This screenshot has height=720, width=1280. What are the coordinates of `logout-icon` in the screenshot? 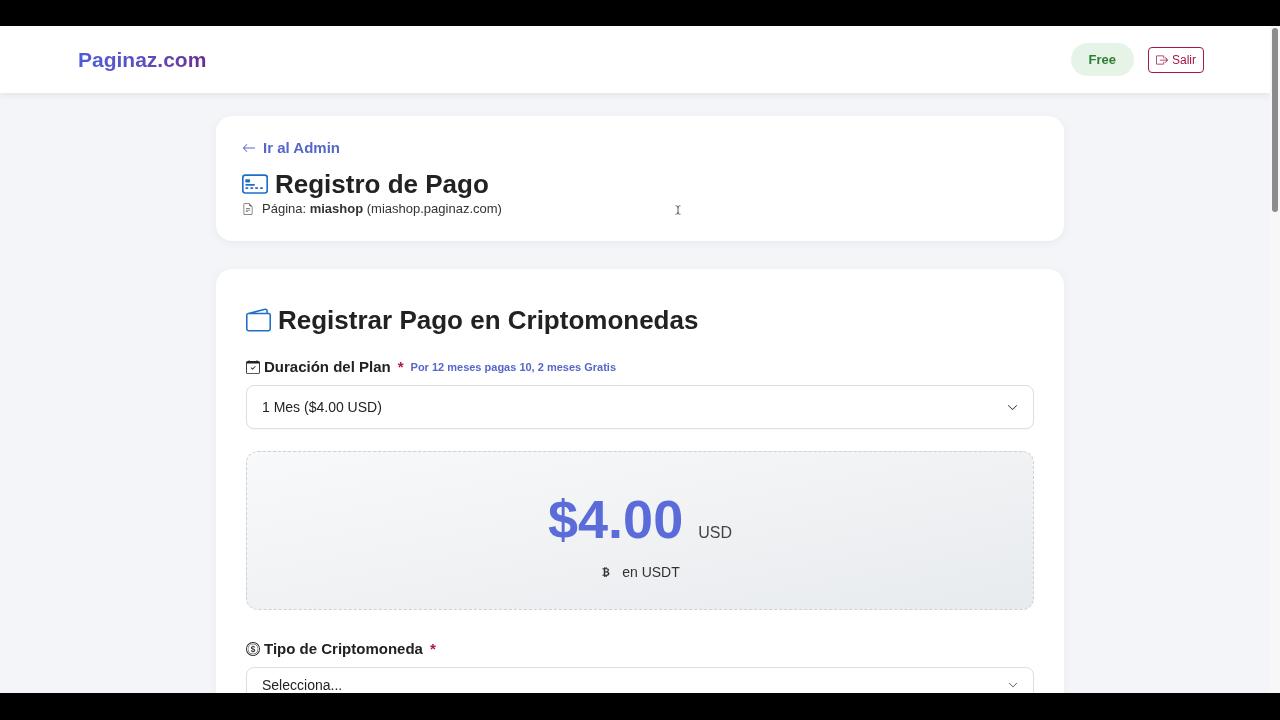 It's located at (1162, 59).